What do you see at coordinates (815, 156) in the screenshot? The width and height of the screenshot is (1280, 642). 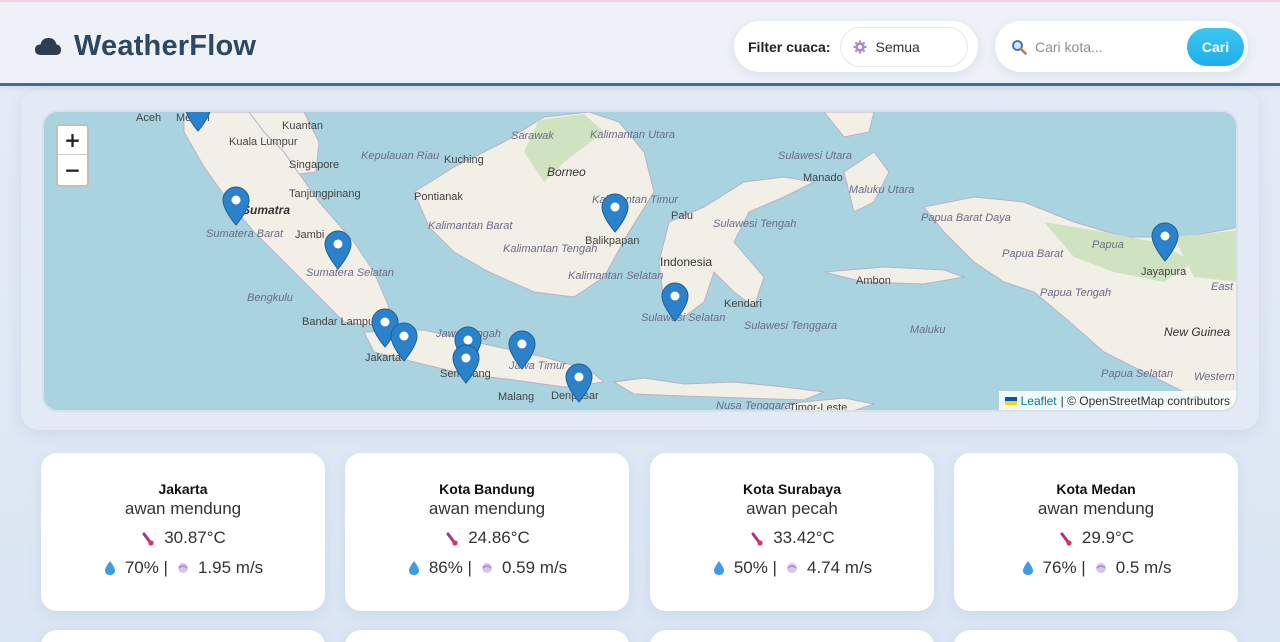 I see `map-label: Sulawesi Utara` at bounding box center [815, 156].